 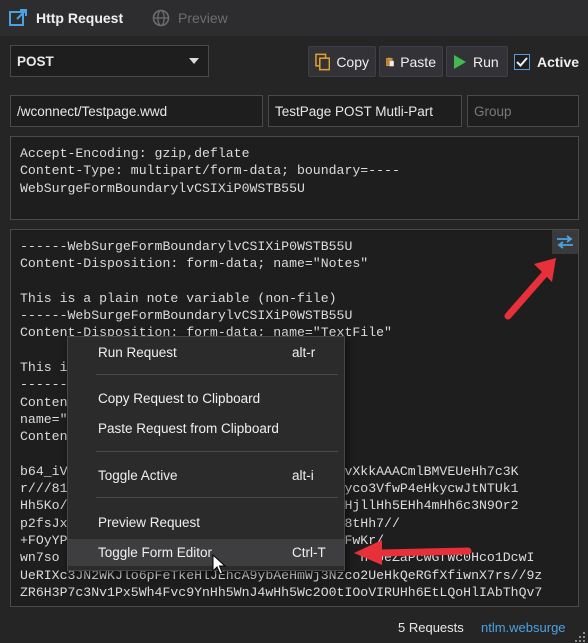 What do you see at coordinates (155, 552) in the screenshot?
I see `menu-item-label: Toggle Form Editor` at bounding box center [155, 552].